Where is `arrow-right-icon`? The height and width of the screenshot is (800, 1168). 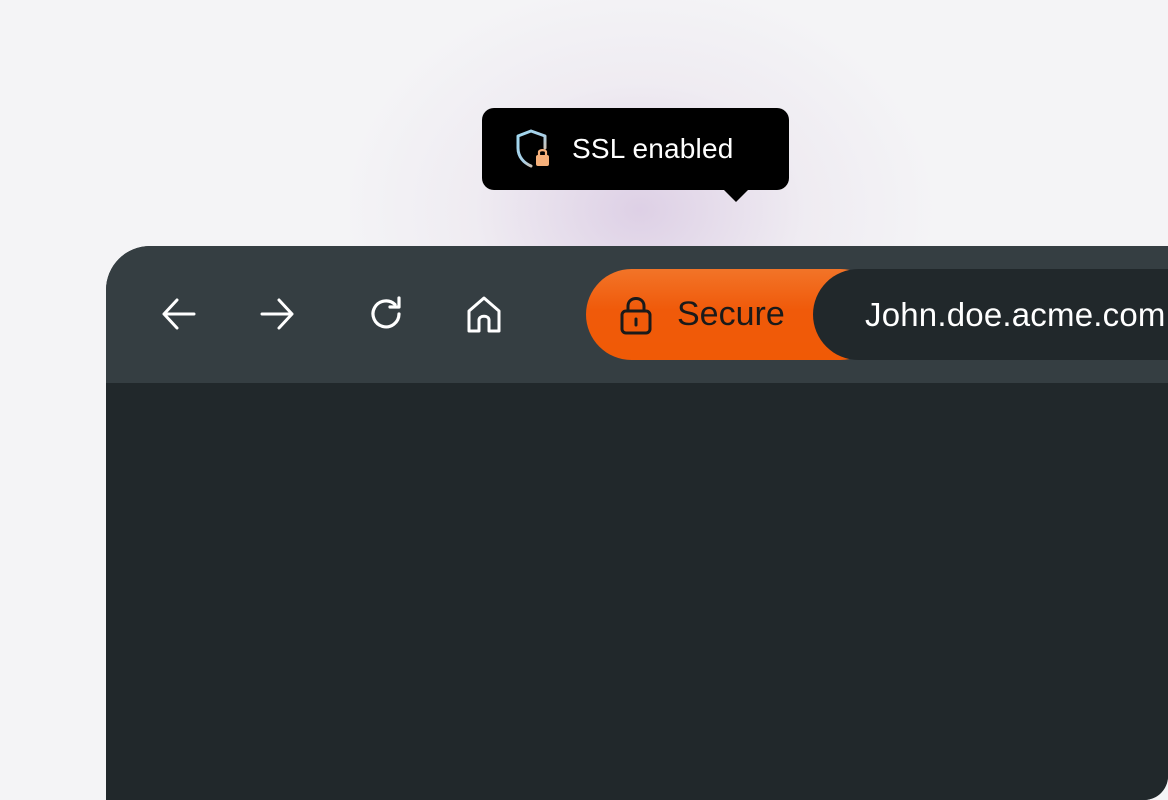
arrow-right-icon is located at coordinates (277, 314).